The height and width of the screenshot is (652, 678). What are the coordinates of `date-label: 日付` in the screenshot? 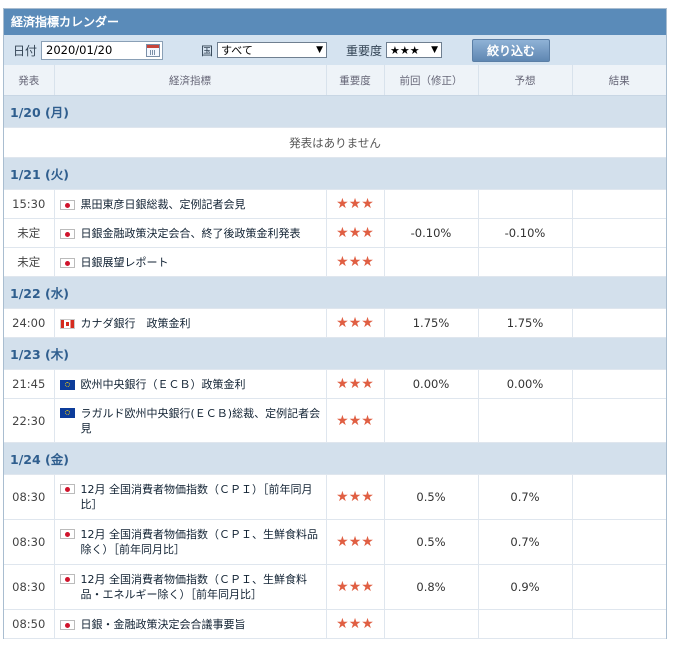 It's located at (25, 50).